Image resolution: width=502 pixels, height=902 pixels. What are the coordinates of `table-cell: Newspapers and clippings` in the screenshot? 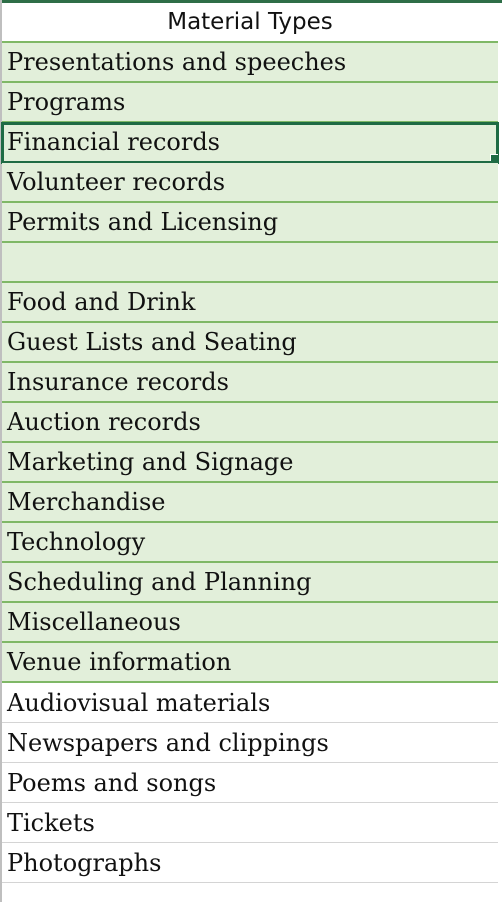 It's located at (250, 743).